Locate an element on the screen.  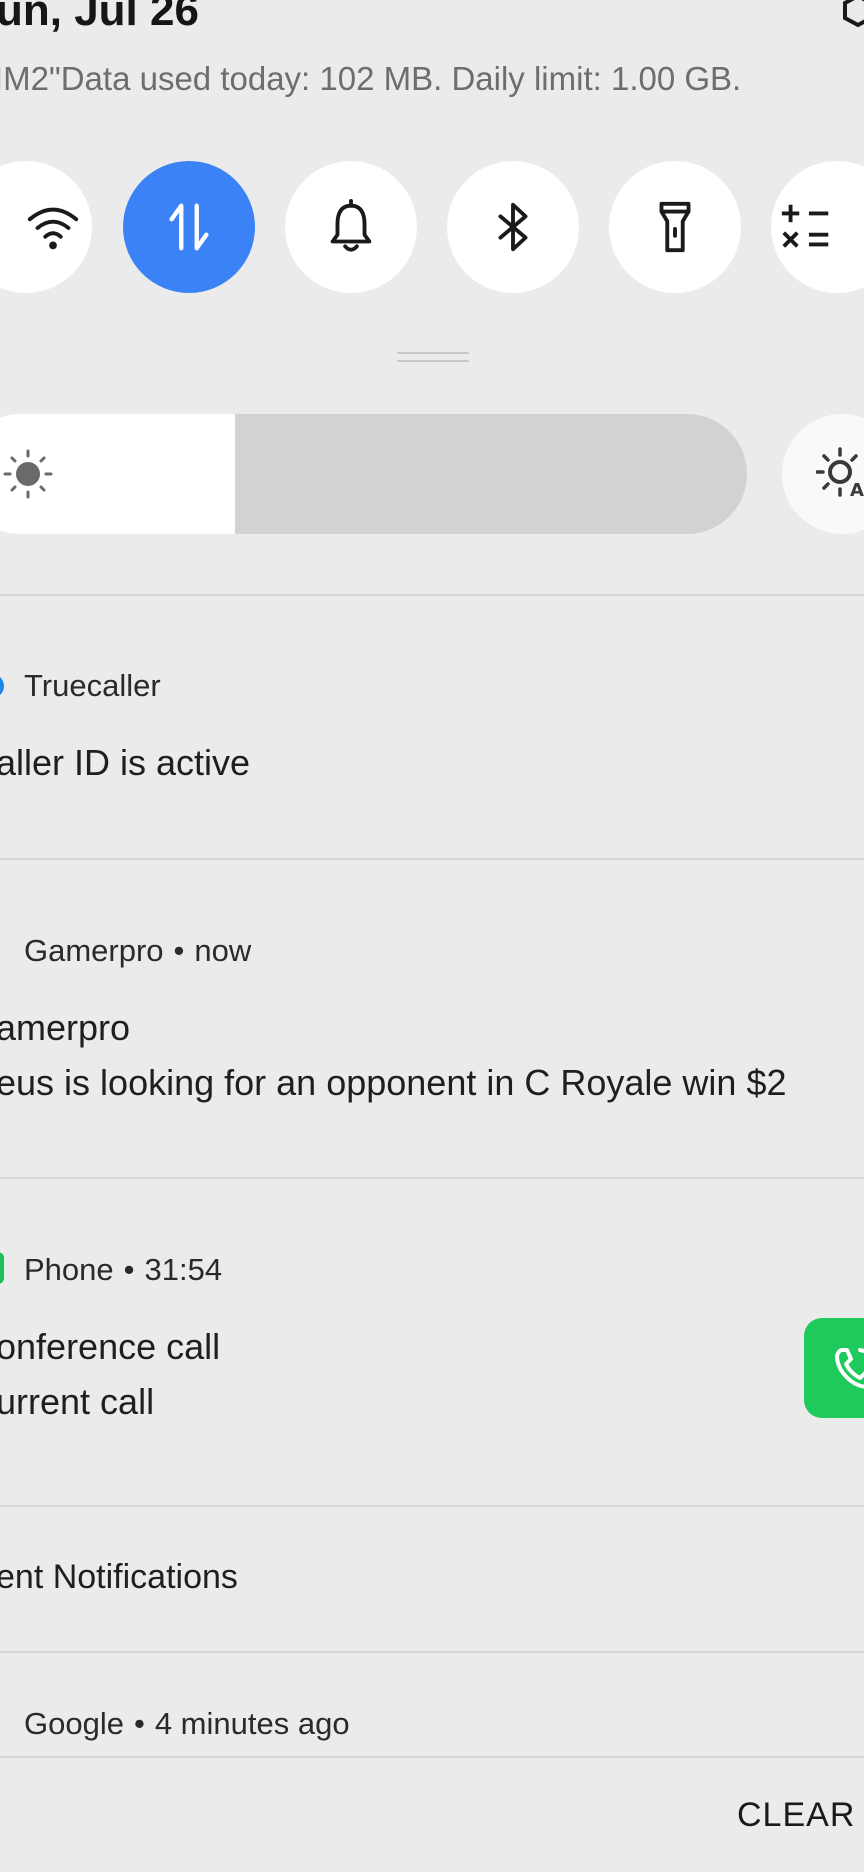
auto-brightness-button: A is located at coordinates (823, 474).